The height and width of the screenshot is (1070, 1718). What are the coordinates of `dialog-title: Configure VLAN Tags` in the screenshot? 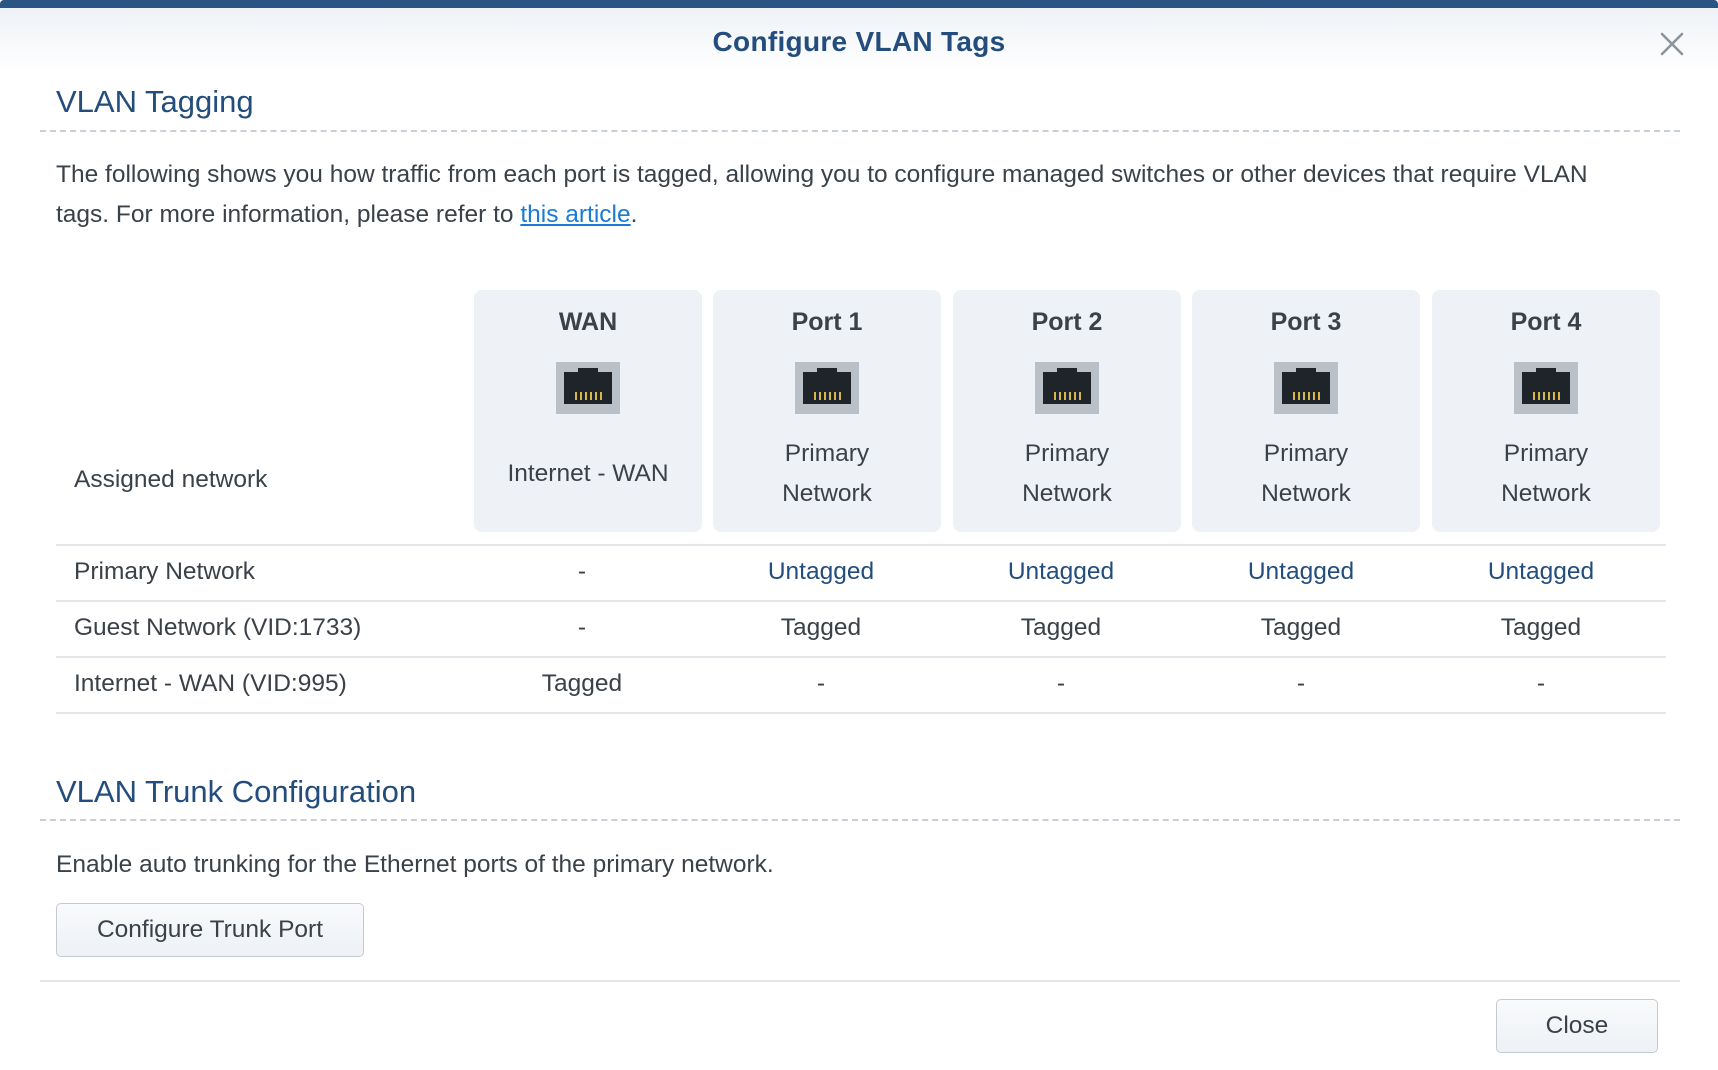 It's located at (859, 41).